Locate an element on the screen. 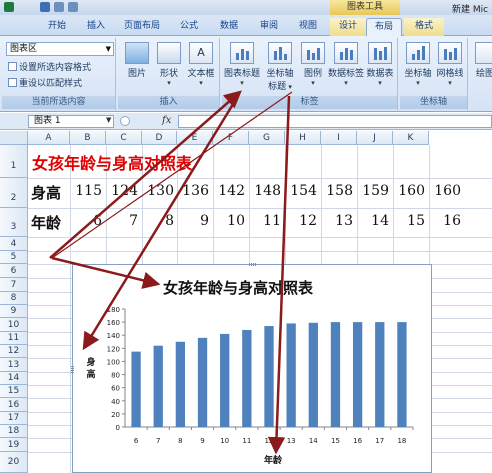  data-table-button: 数据表 ▾ is located at coordinates (380, 64).